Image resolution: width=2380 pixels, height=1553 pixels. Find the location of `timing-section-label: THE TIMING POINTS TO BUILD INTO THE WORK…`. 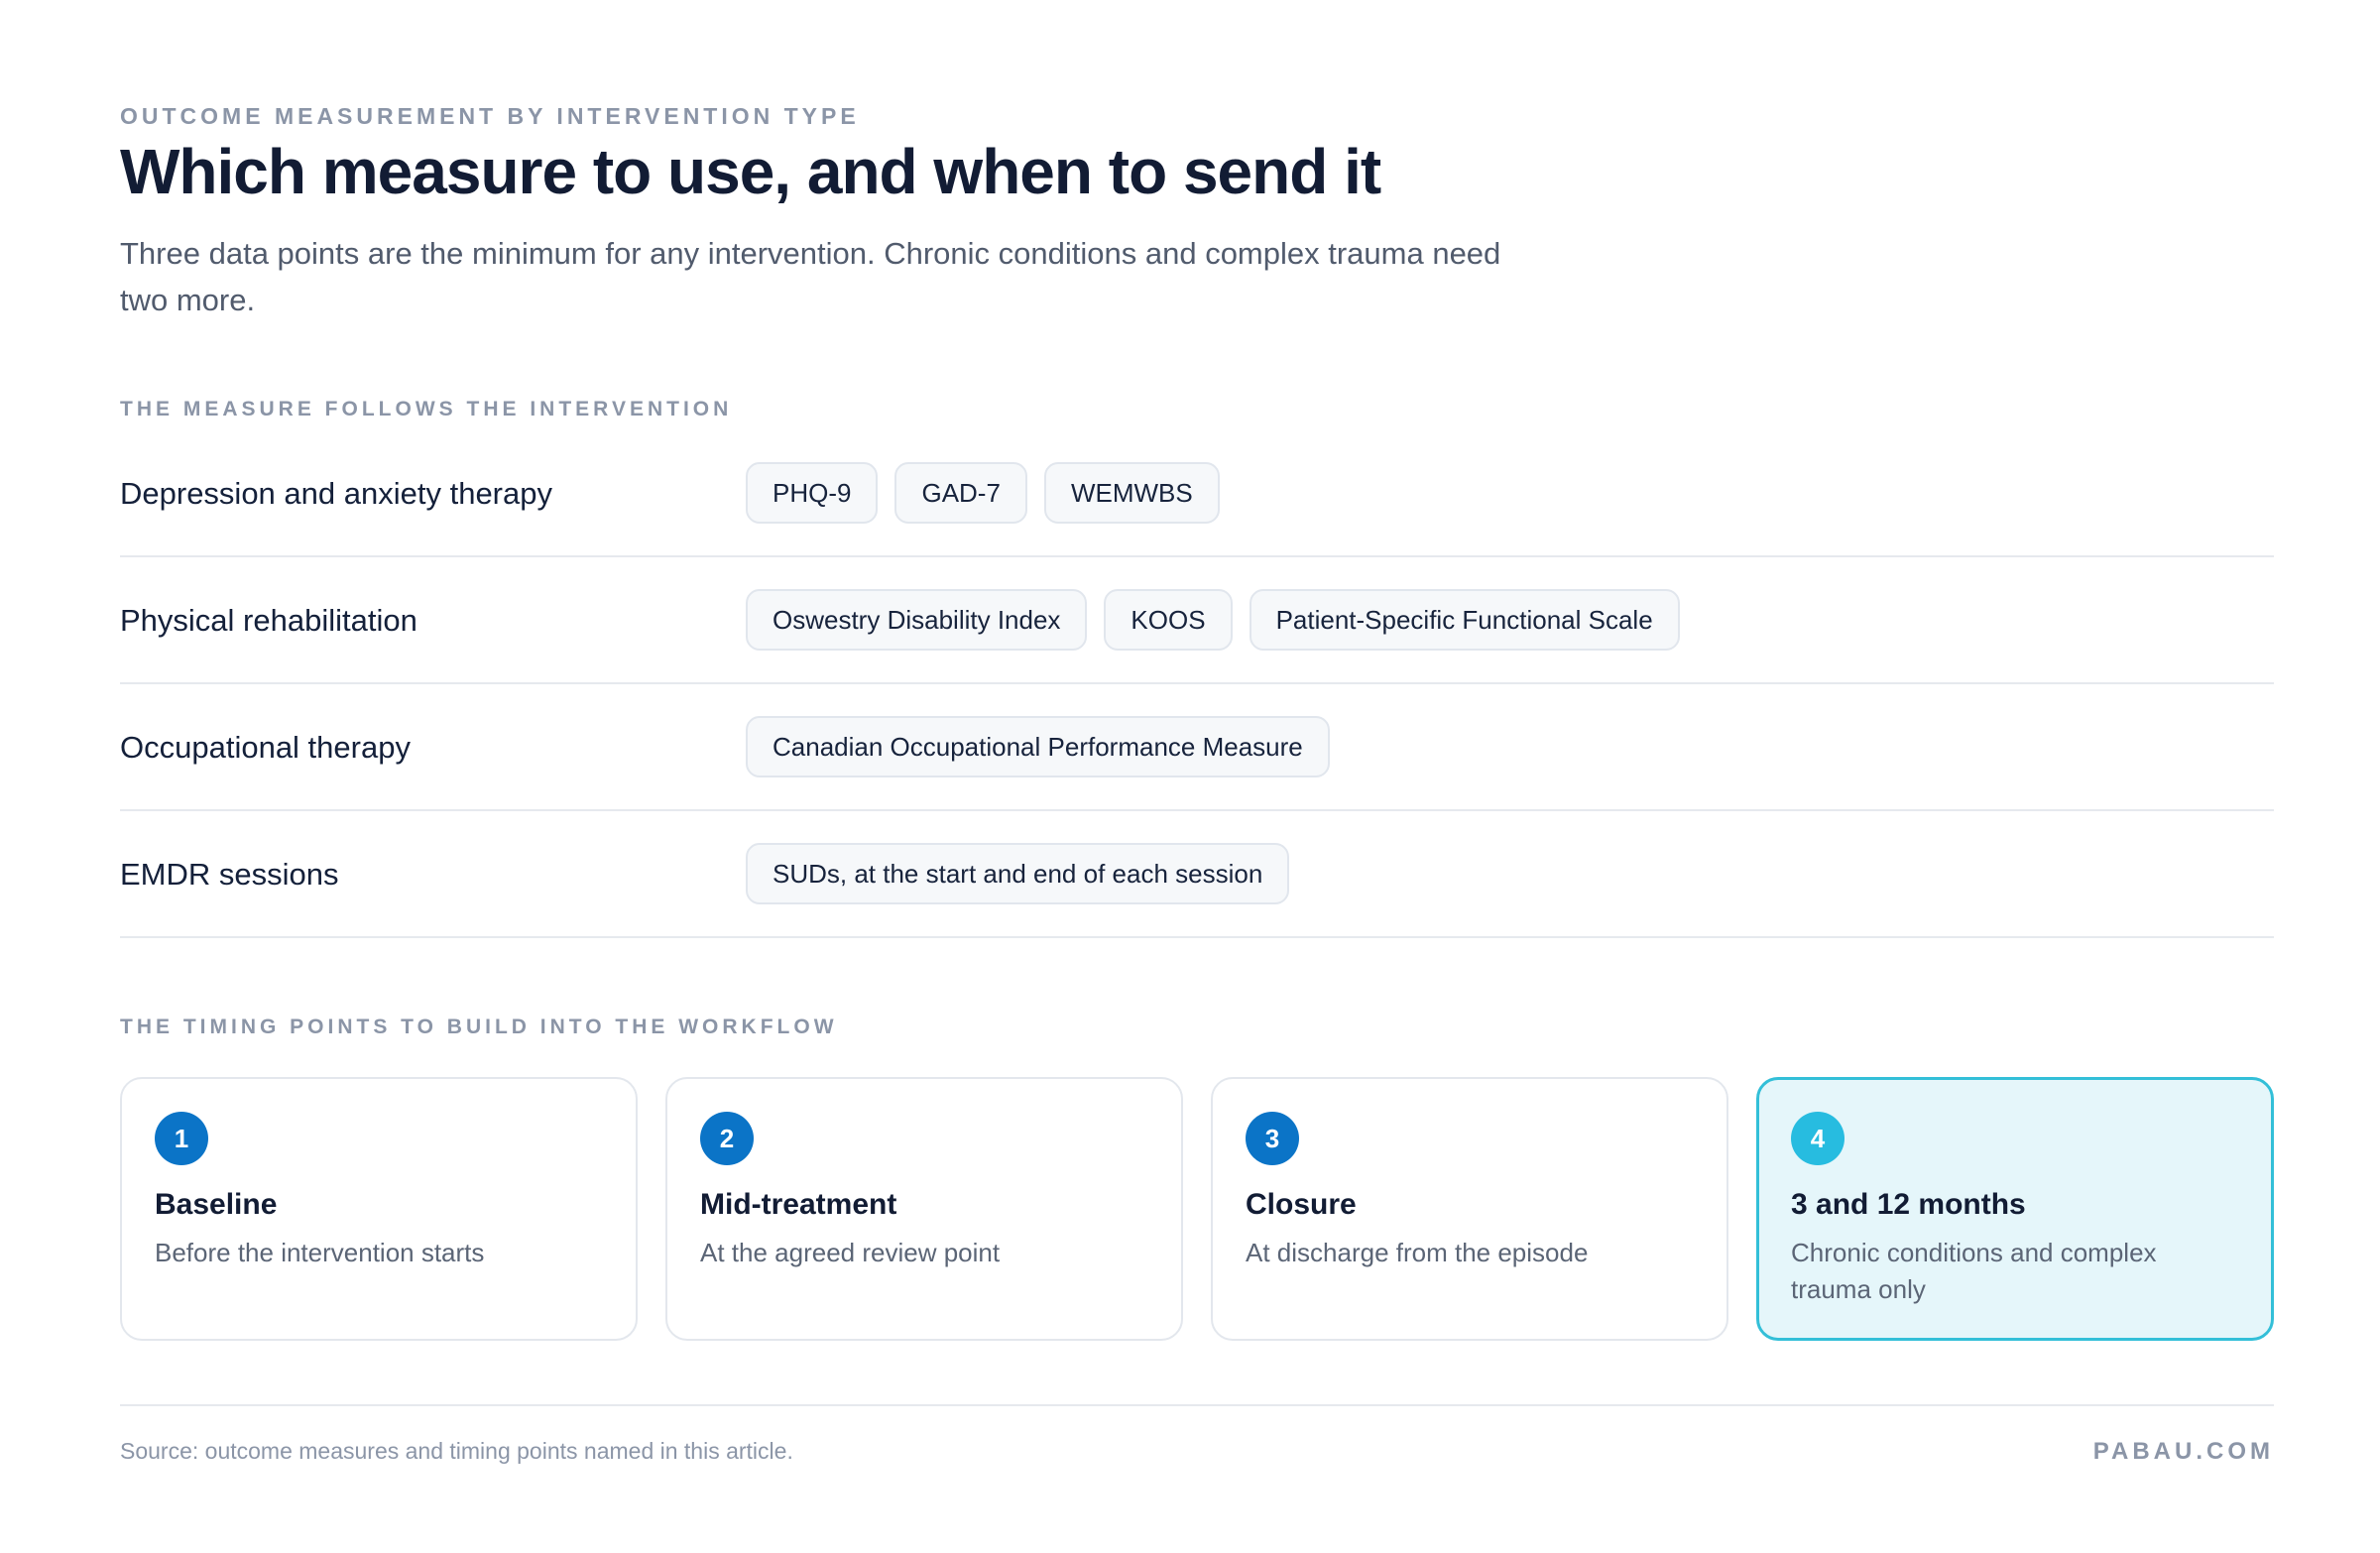

timing-section-label: THE TIMING POINTS TO BUILD INTO THE WORK… is located at coordinates (479, 1026).